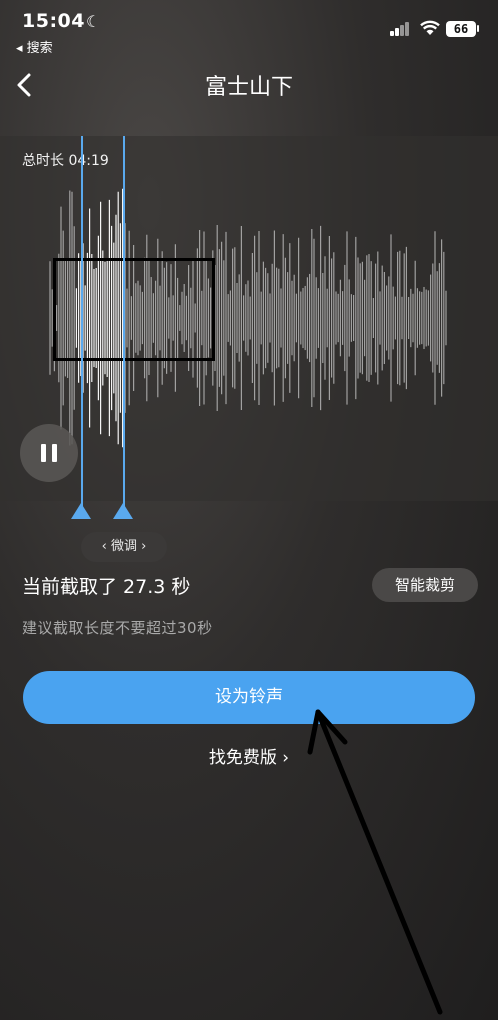 This screenshot has width=498, height=1020. What do you see at coordinates (82, 322) in the screenshot?
I see `start-marker-line` at bounding box center [82, 322].